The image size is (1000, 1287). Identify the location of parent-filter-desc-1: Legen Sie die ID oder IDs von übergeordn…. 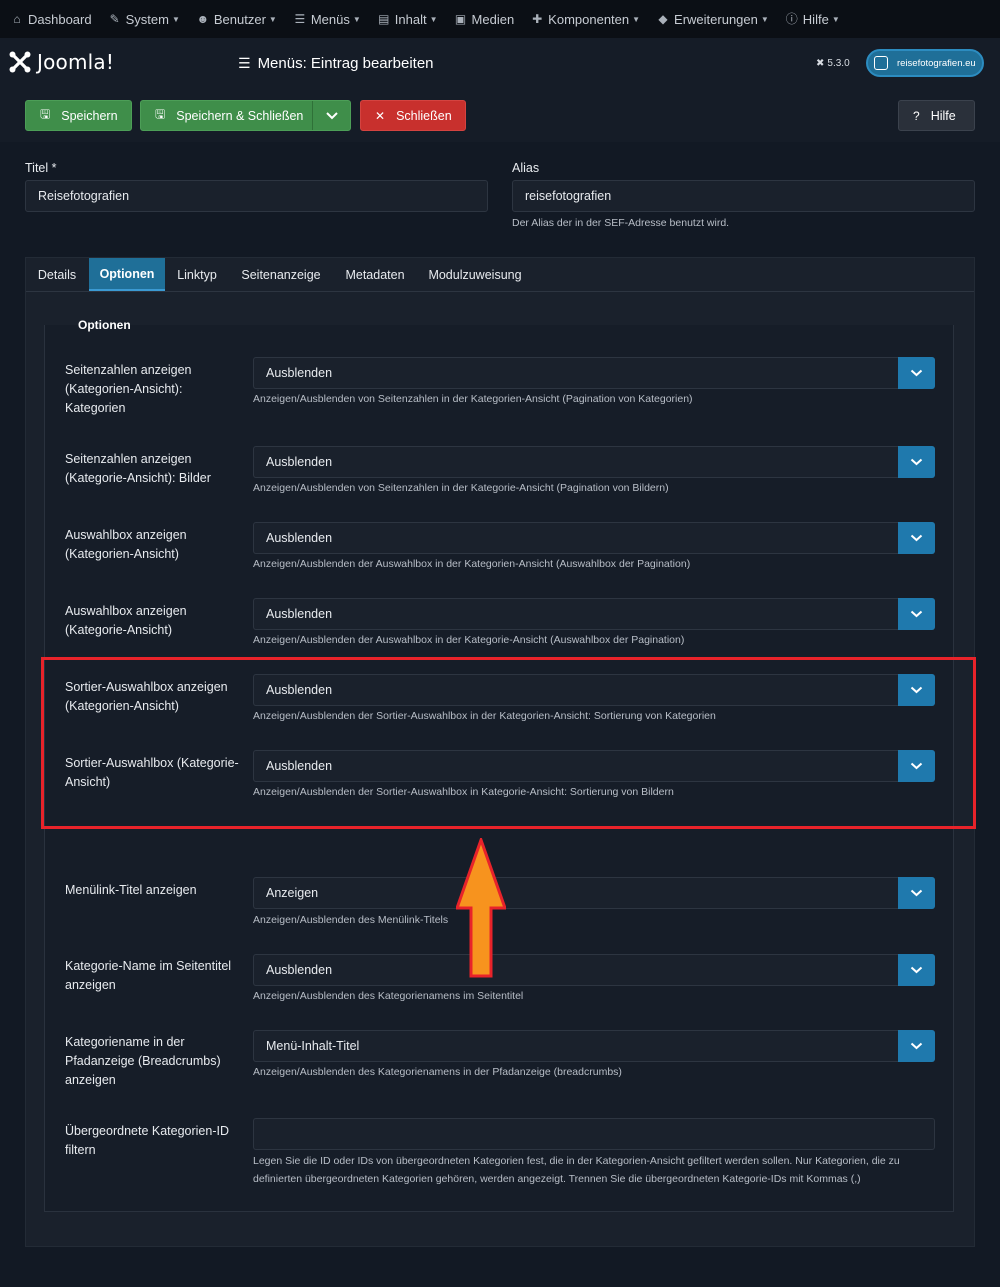
(576, 1161).